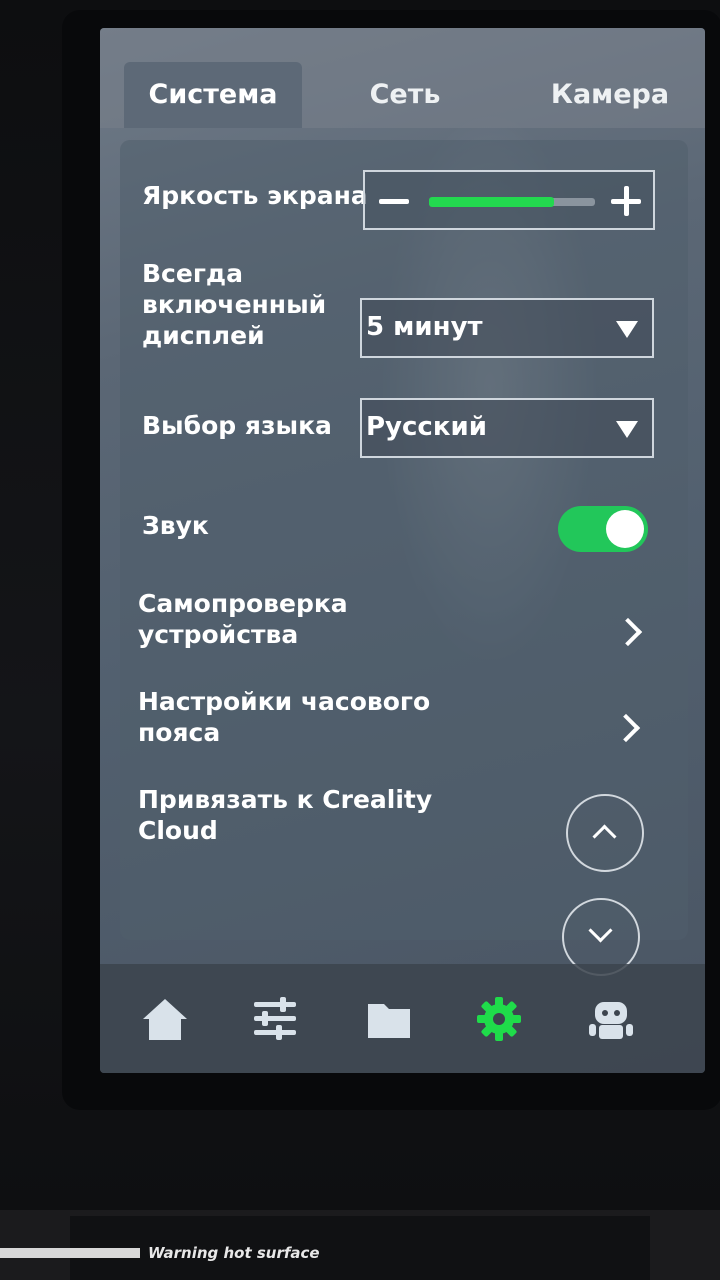  What do you see at coordinates (604, 836) in the screenshot?
I see `chevron-up-icon` at bounding box center [604, 836].